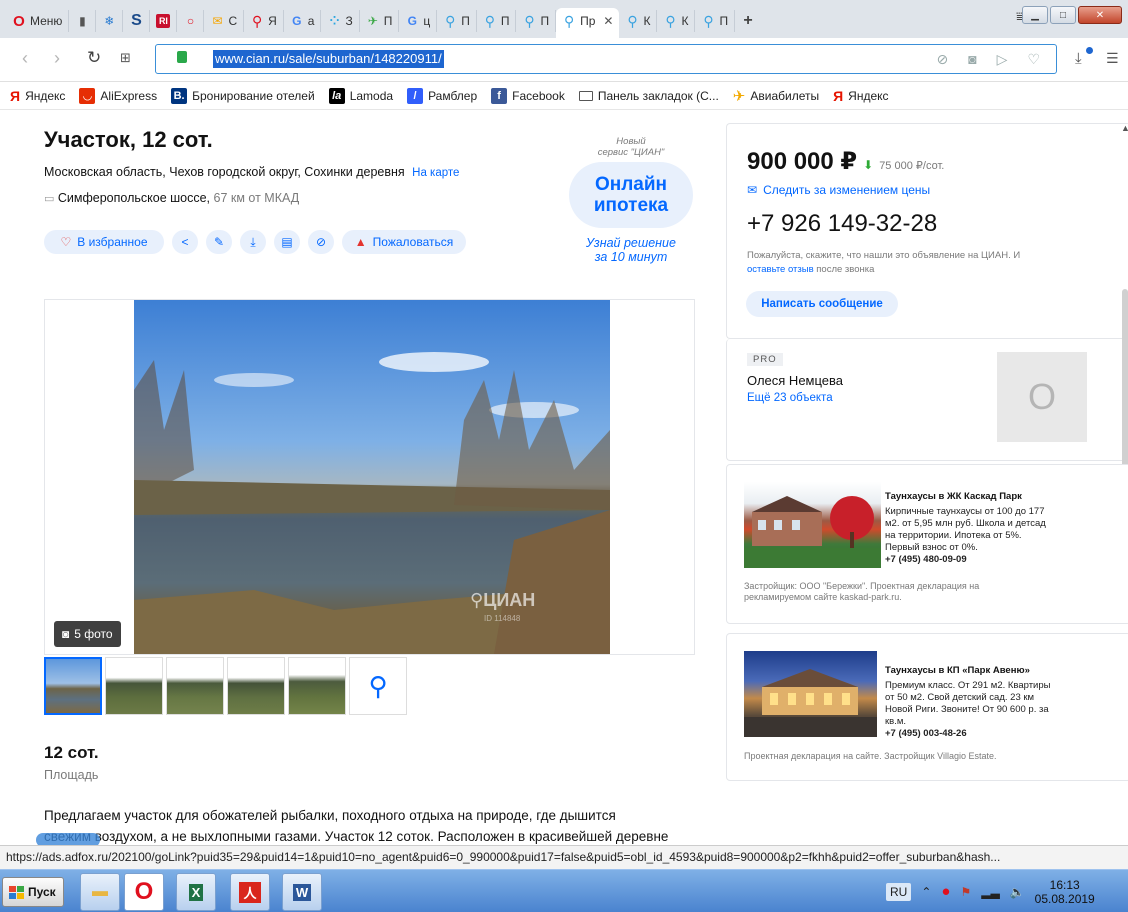 This screenshot has width=1128, height=912. Describe the element at coordinates (972, 59) in the screenshot. I see `camera-icon: ◙` at that location.